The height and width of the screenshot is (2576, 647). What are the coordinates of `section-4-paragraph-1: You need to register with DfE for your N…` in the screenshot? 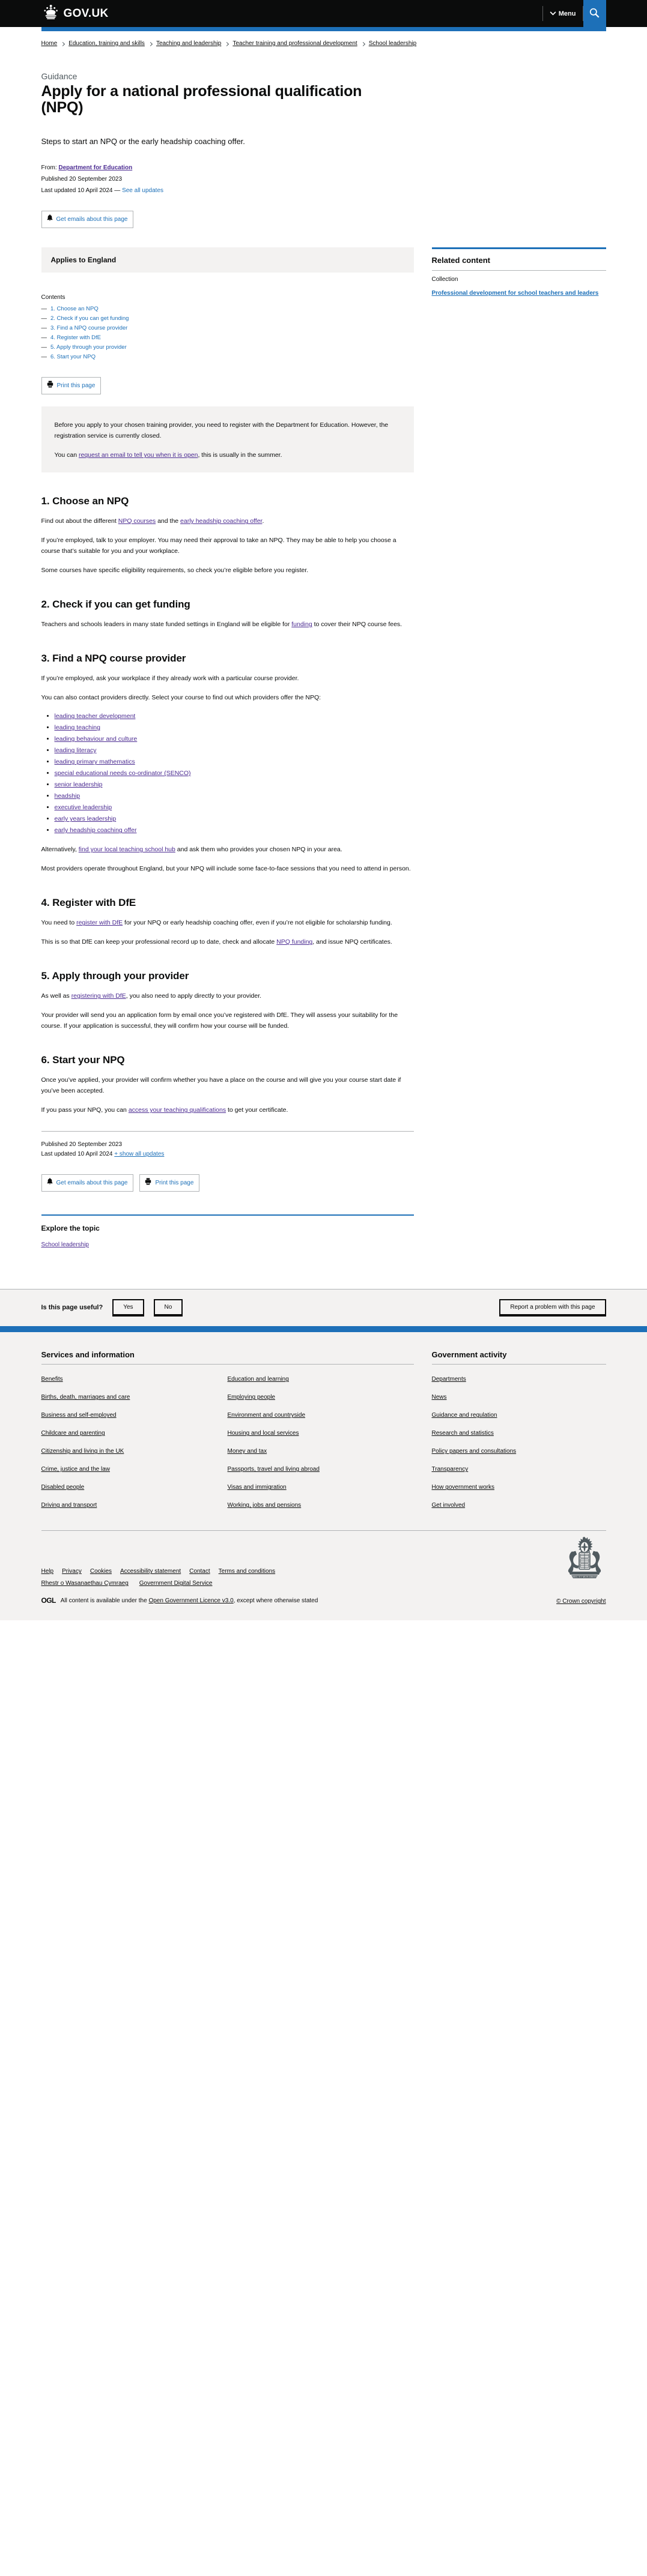 It's located at (227, 922).